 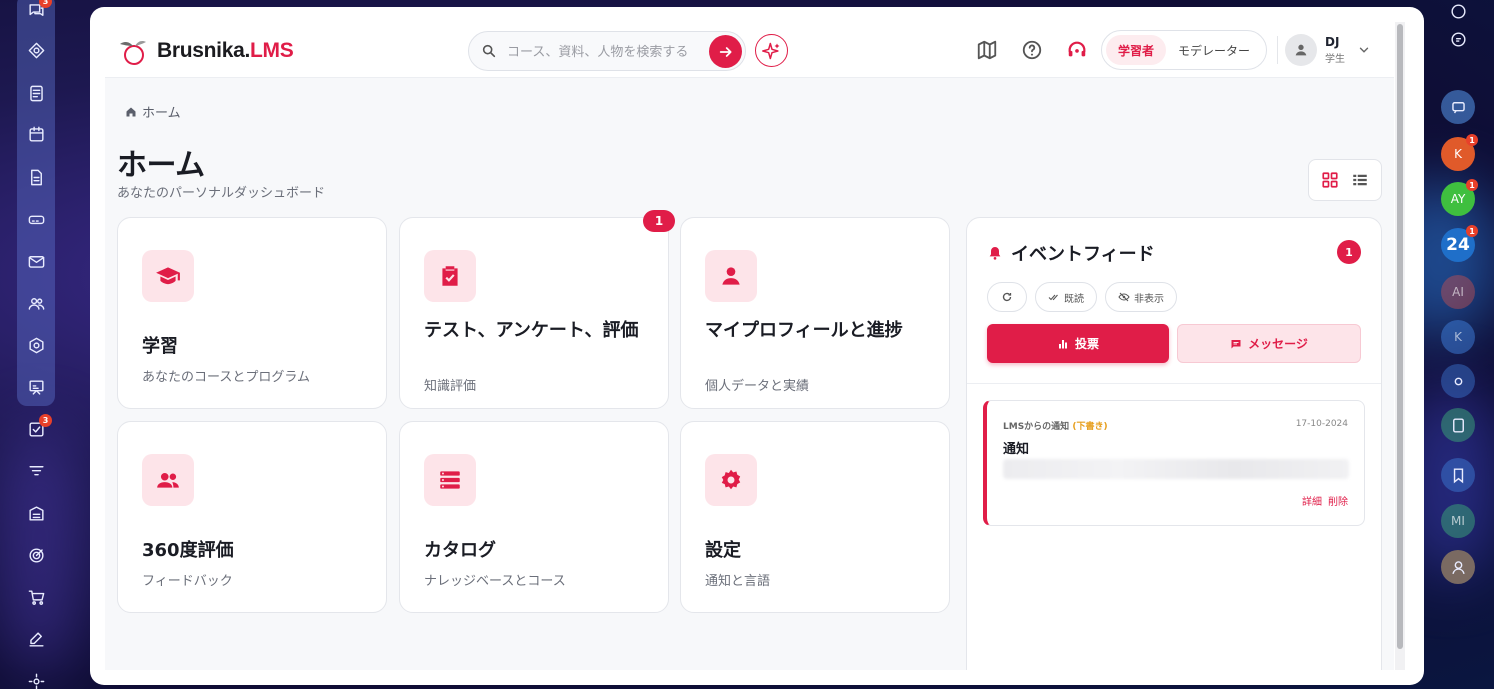 What do you see at coordinates (534, 517) in the screenshot?
I see `card-catalog: カタログ ナレッジベースとコース` at bounding box center [534, 517].